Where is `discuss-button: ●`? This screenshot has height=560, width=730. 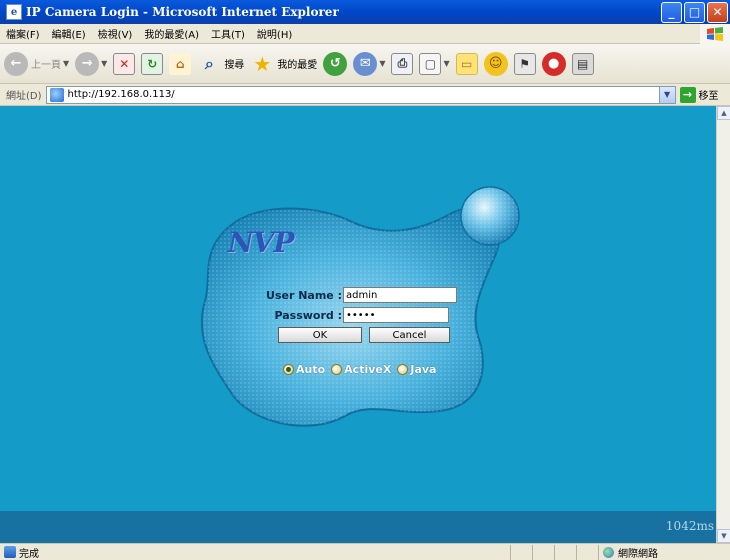
discuss-button: ● is located at coordinates (553, 64).